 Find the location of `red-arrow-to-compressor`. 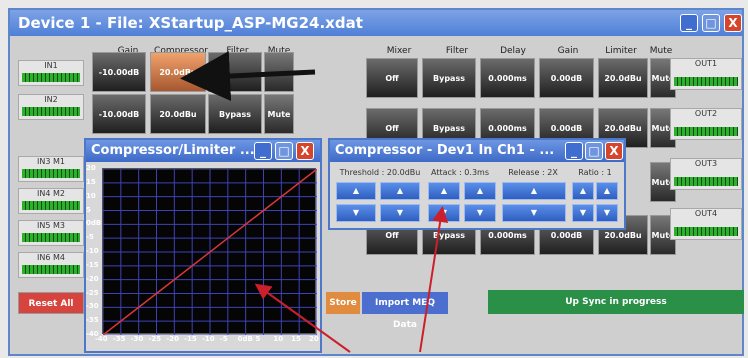

red-arrow-to-compressor is located at coordinates (434, 279).